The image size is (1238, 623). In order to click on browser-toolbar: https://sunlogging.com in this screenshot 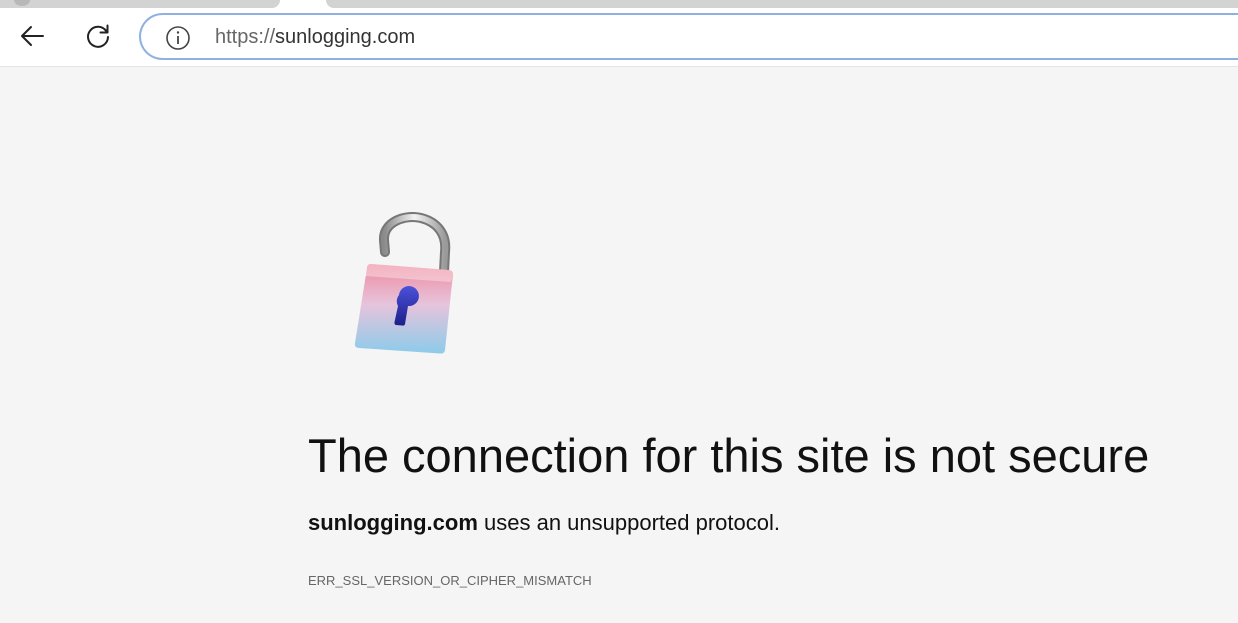, I will do `click(619, 33)`.